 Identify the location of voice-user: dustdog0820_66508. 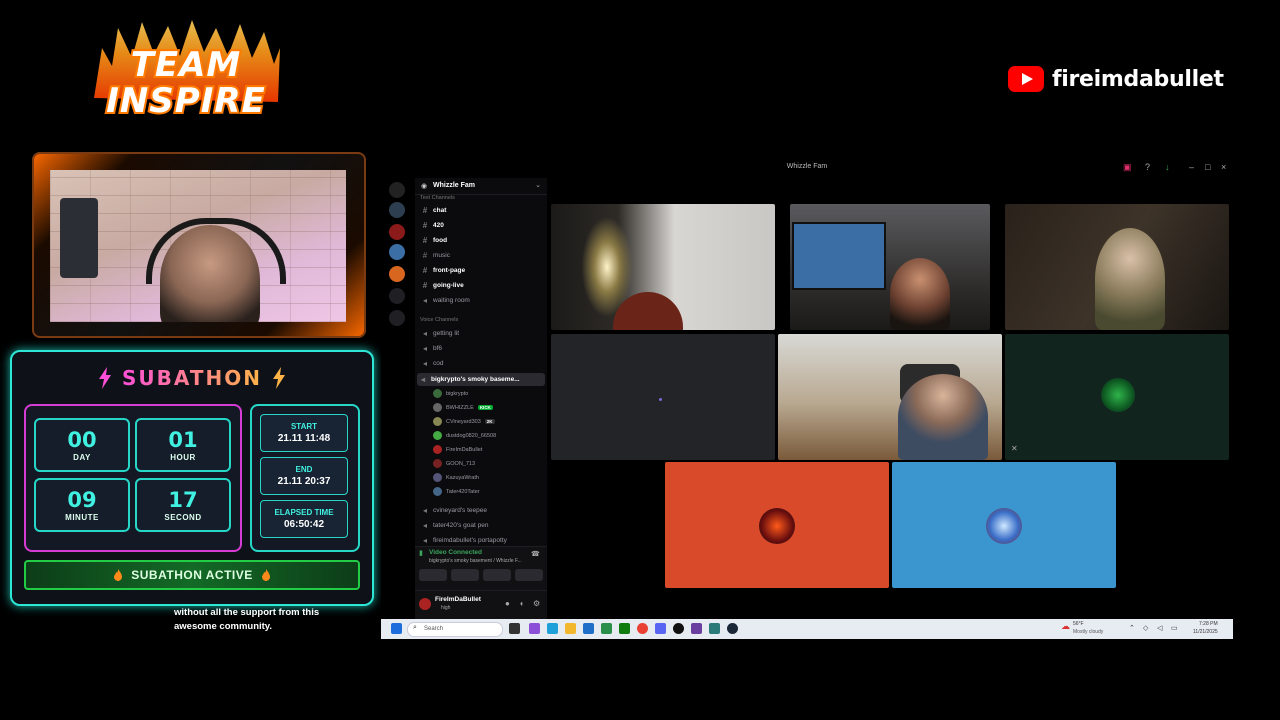
(464, 435).